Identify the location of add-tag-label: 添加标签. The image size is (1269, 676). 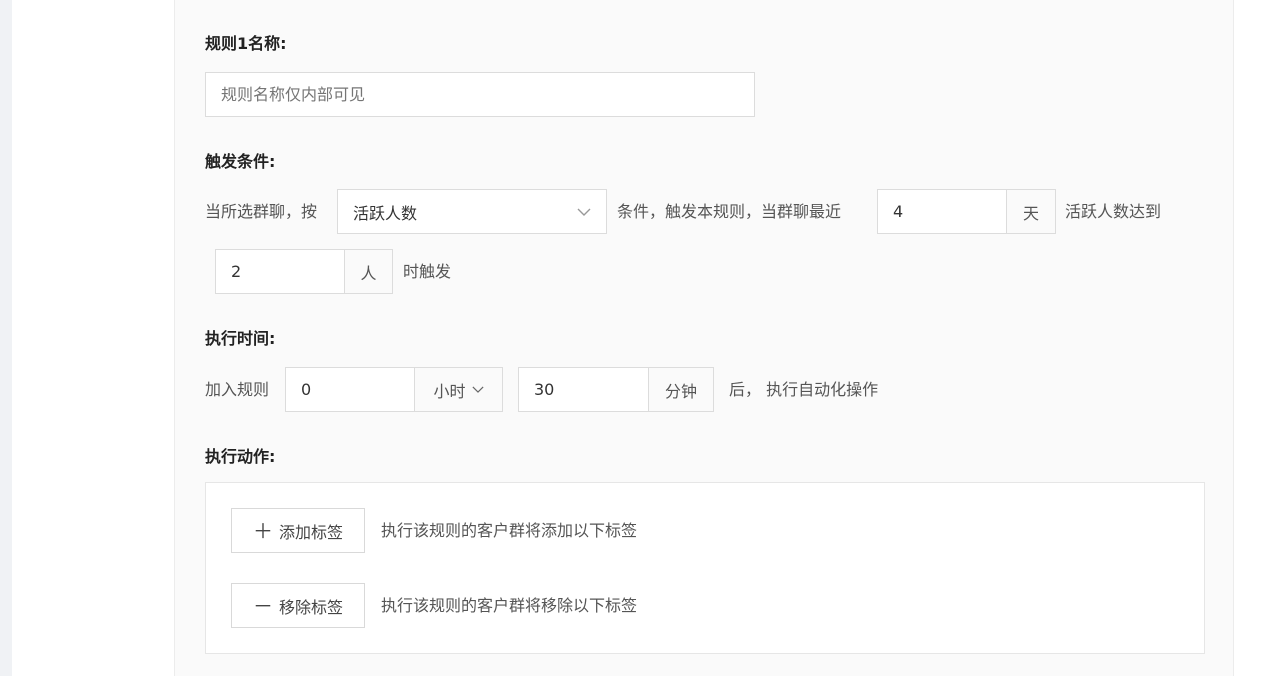
(310, 532).